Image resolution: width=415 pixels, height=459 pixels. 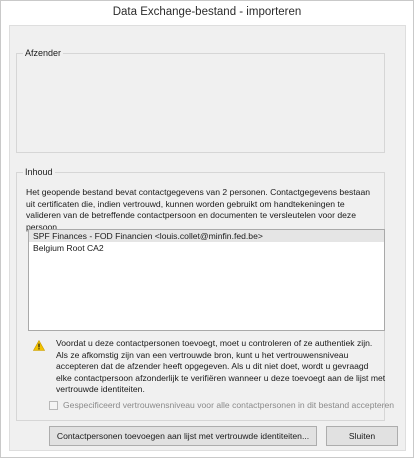 What do you see at coordinates (207, 13) in the screenshot?
I see `window-title: Data Exchange-bestand - importeren` at bounding box center [207, 13].